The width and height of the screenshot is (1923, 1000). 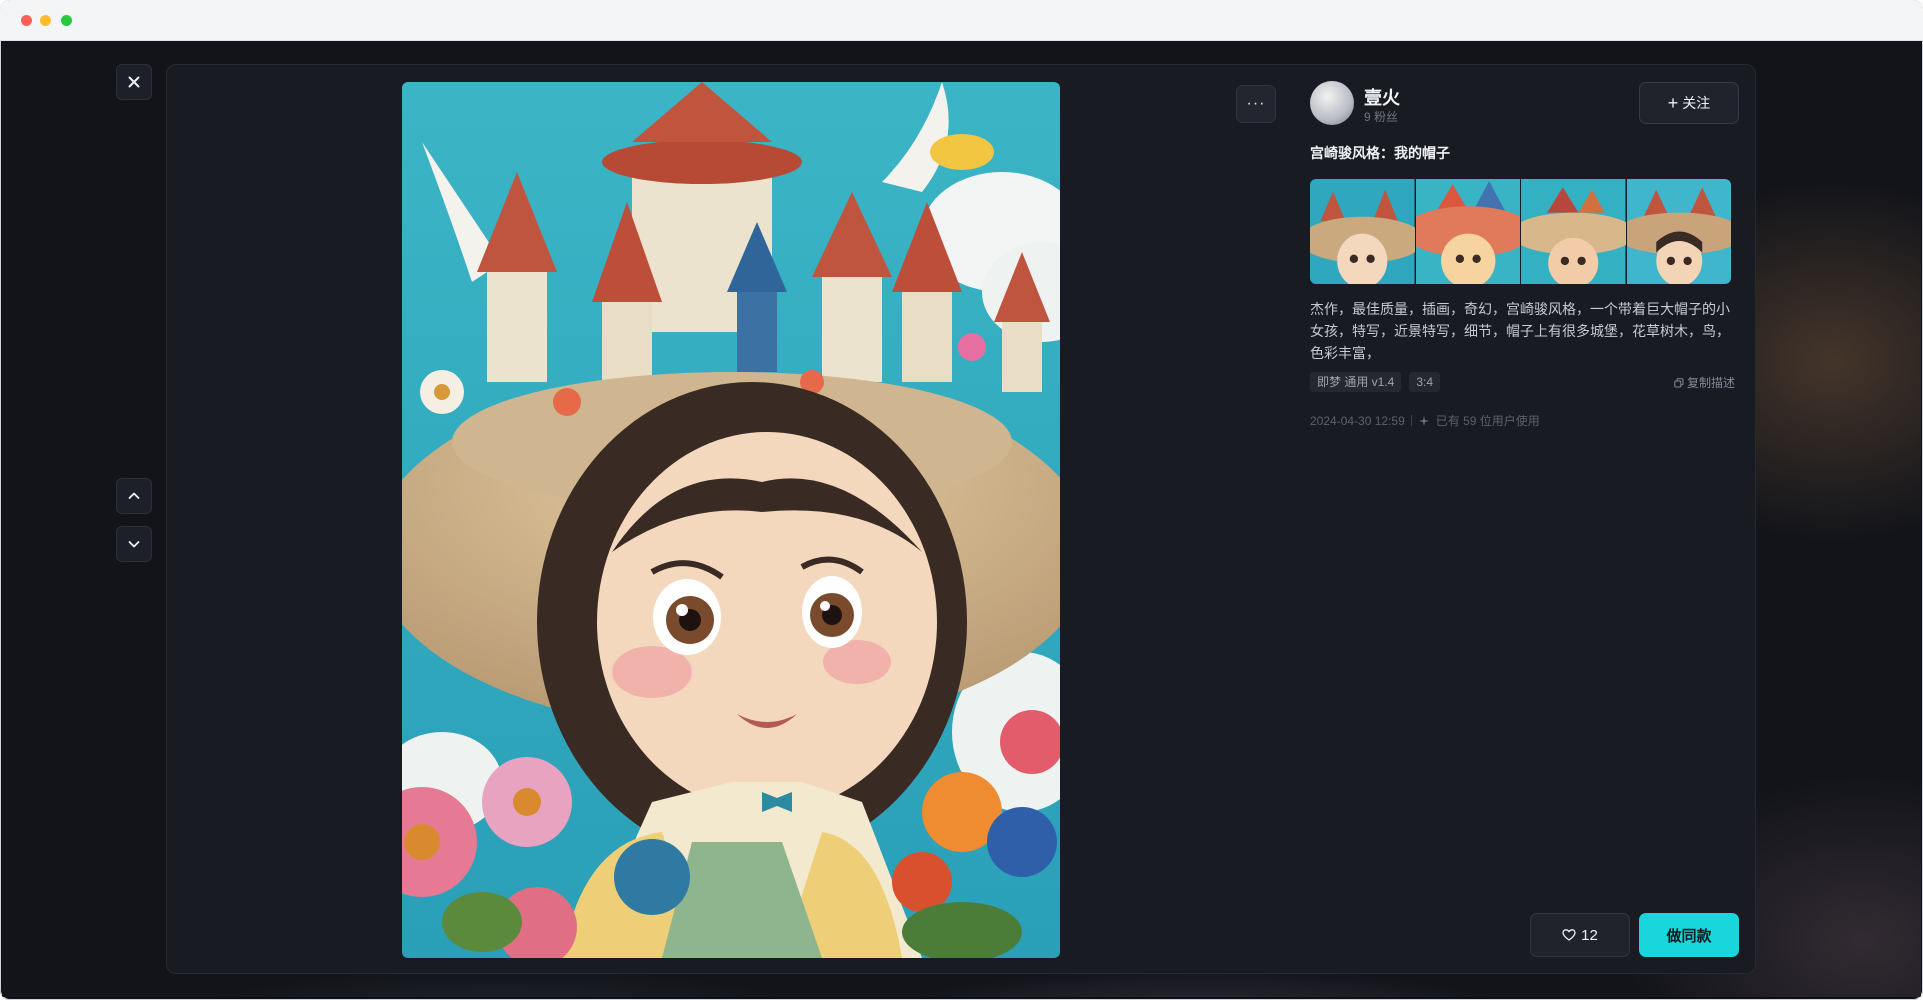 I want to click on meta-divider, so click(x=1411, y=420).